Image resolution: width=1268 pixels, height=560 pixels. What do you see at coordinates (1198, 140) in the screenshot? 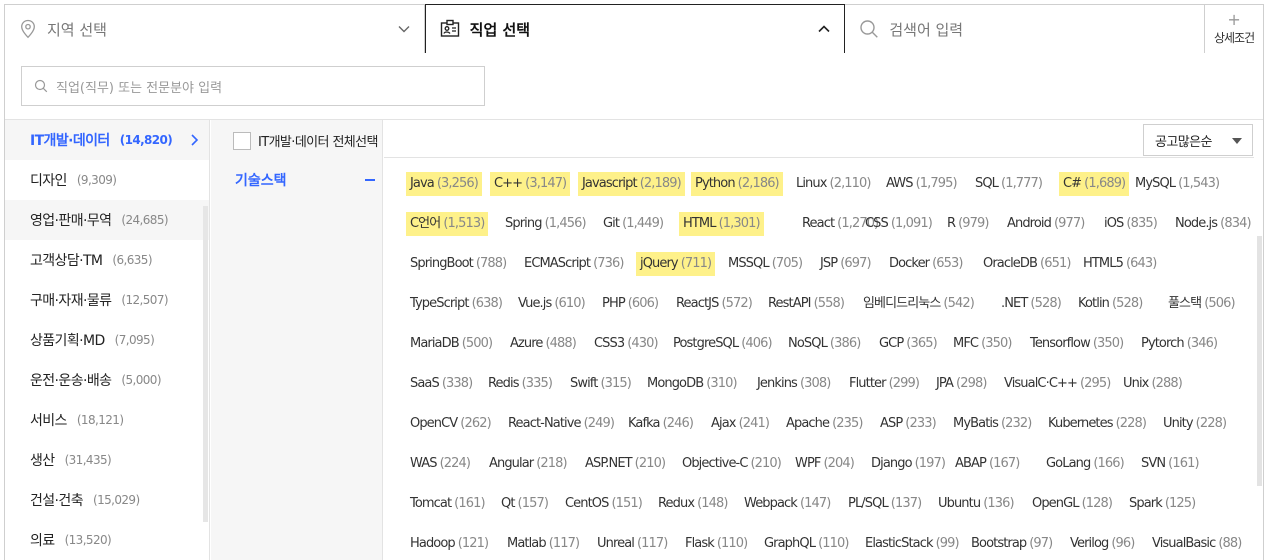
I see `sort-select: 공고많은순` at bounding box center [1198, 140].